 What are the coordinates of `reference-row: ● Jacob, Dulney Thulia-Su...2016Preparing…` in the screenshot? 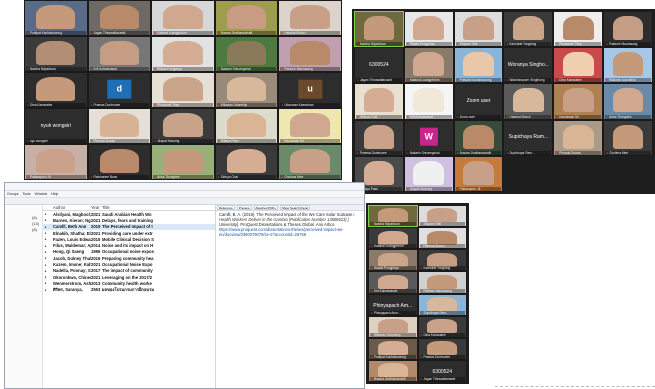 It's located at (129, 258).